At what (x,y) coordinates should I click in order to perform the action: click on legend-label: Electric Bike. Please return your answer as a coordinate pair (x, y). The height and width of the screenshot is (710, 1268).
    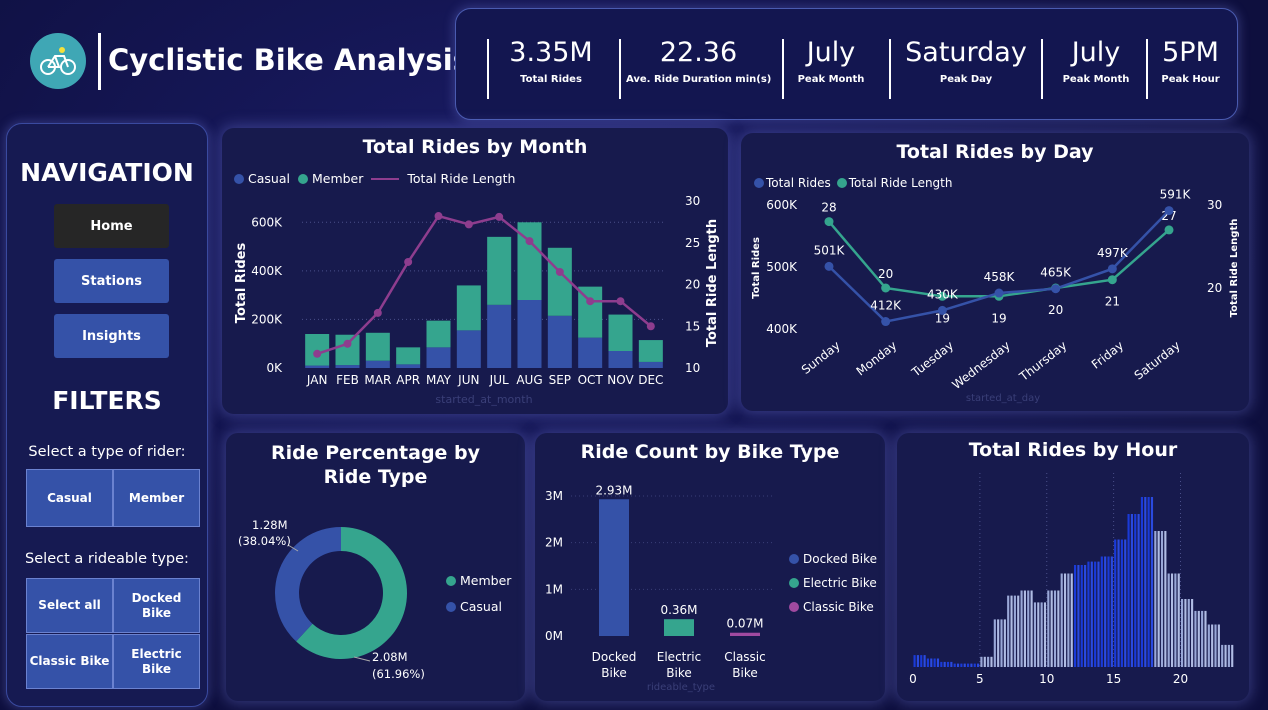
    Looking at the image, I should click on (840, 583).